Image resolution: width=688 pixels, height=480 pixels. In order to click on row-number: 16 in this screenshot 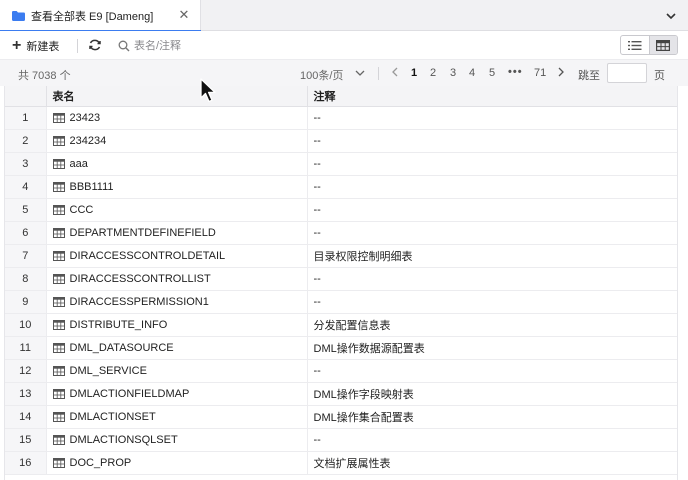, I will do `click(26, 463)`.